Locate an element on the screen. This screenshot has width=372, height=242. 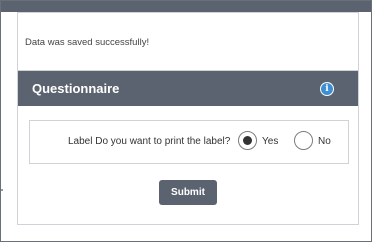
radio-no-label: No is located at coordinates (324, 141).